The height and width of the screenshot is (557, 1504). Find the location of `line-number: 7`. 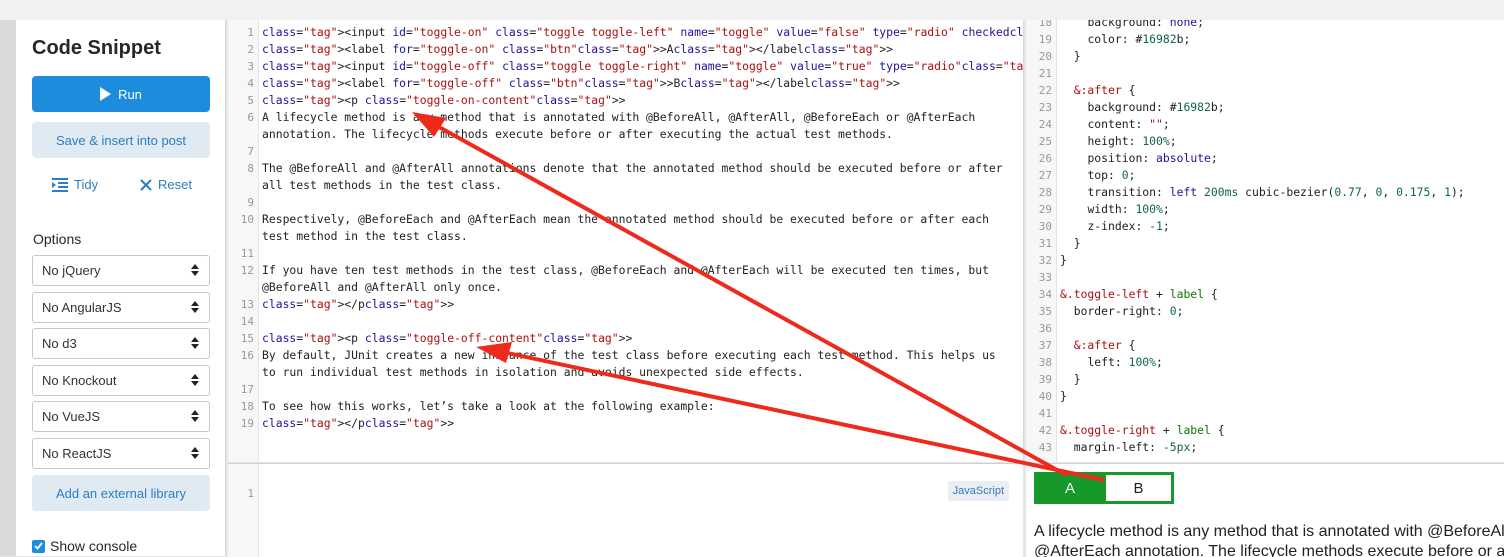

line-number: 7 is located at coordinates (250, 151).